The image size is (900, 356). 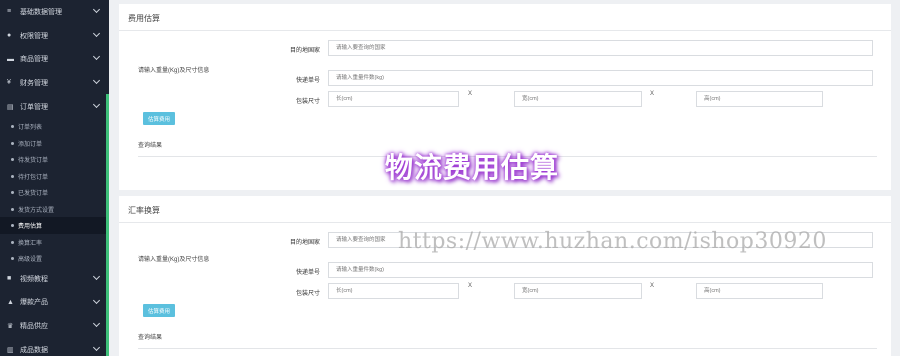 I want to click on sidebar-subitem: 添加订单, so click(x=54, y=143).